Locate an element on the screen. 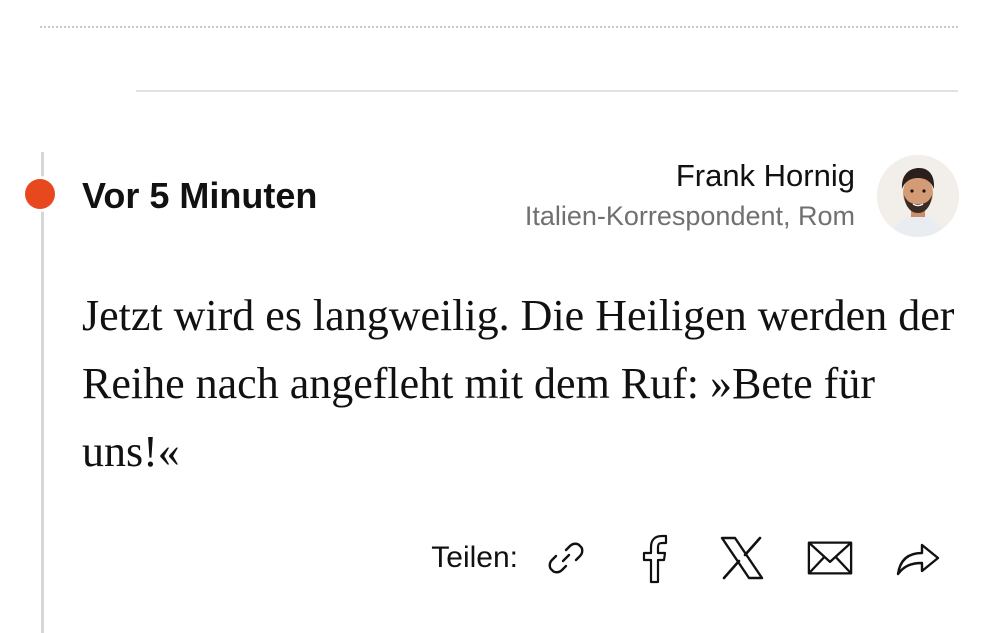 The width and height of the screenshot is (1000, 633). link-icon is located at coordinates (566, 558).